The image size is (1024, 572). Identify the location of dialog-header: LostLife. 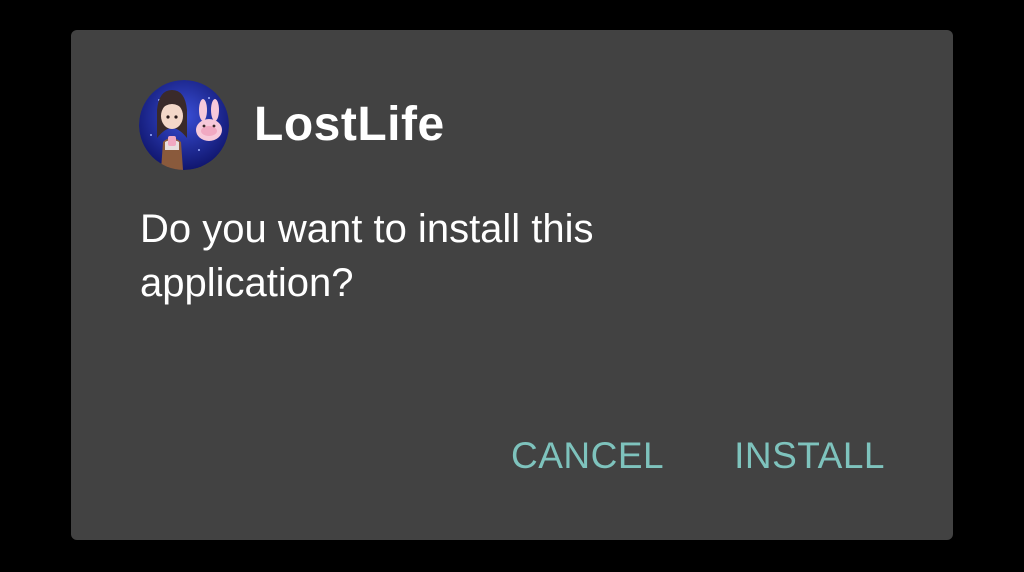
(292, 125).